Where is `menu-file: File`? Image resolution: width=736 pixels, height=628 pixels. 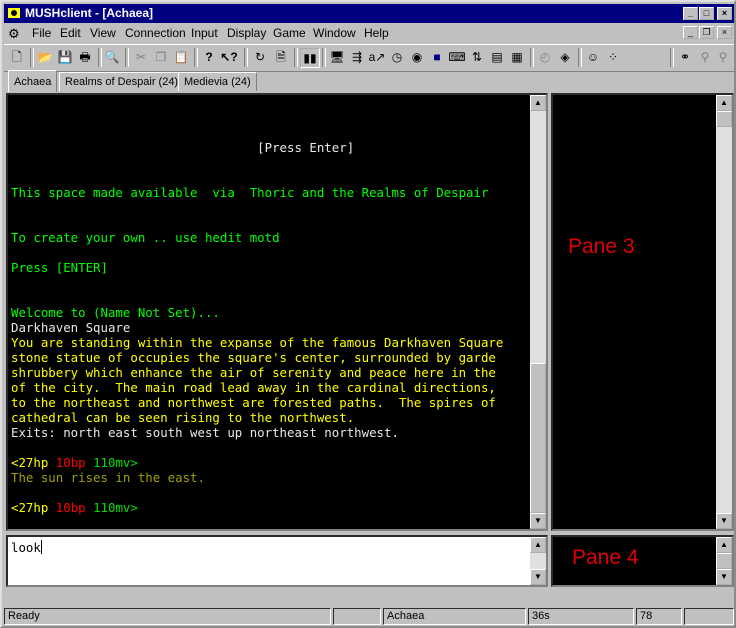
menu-file: File is located at coordinates (41, 33).